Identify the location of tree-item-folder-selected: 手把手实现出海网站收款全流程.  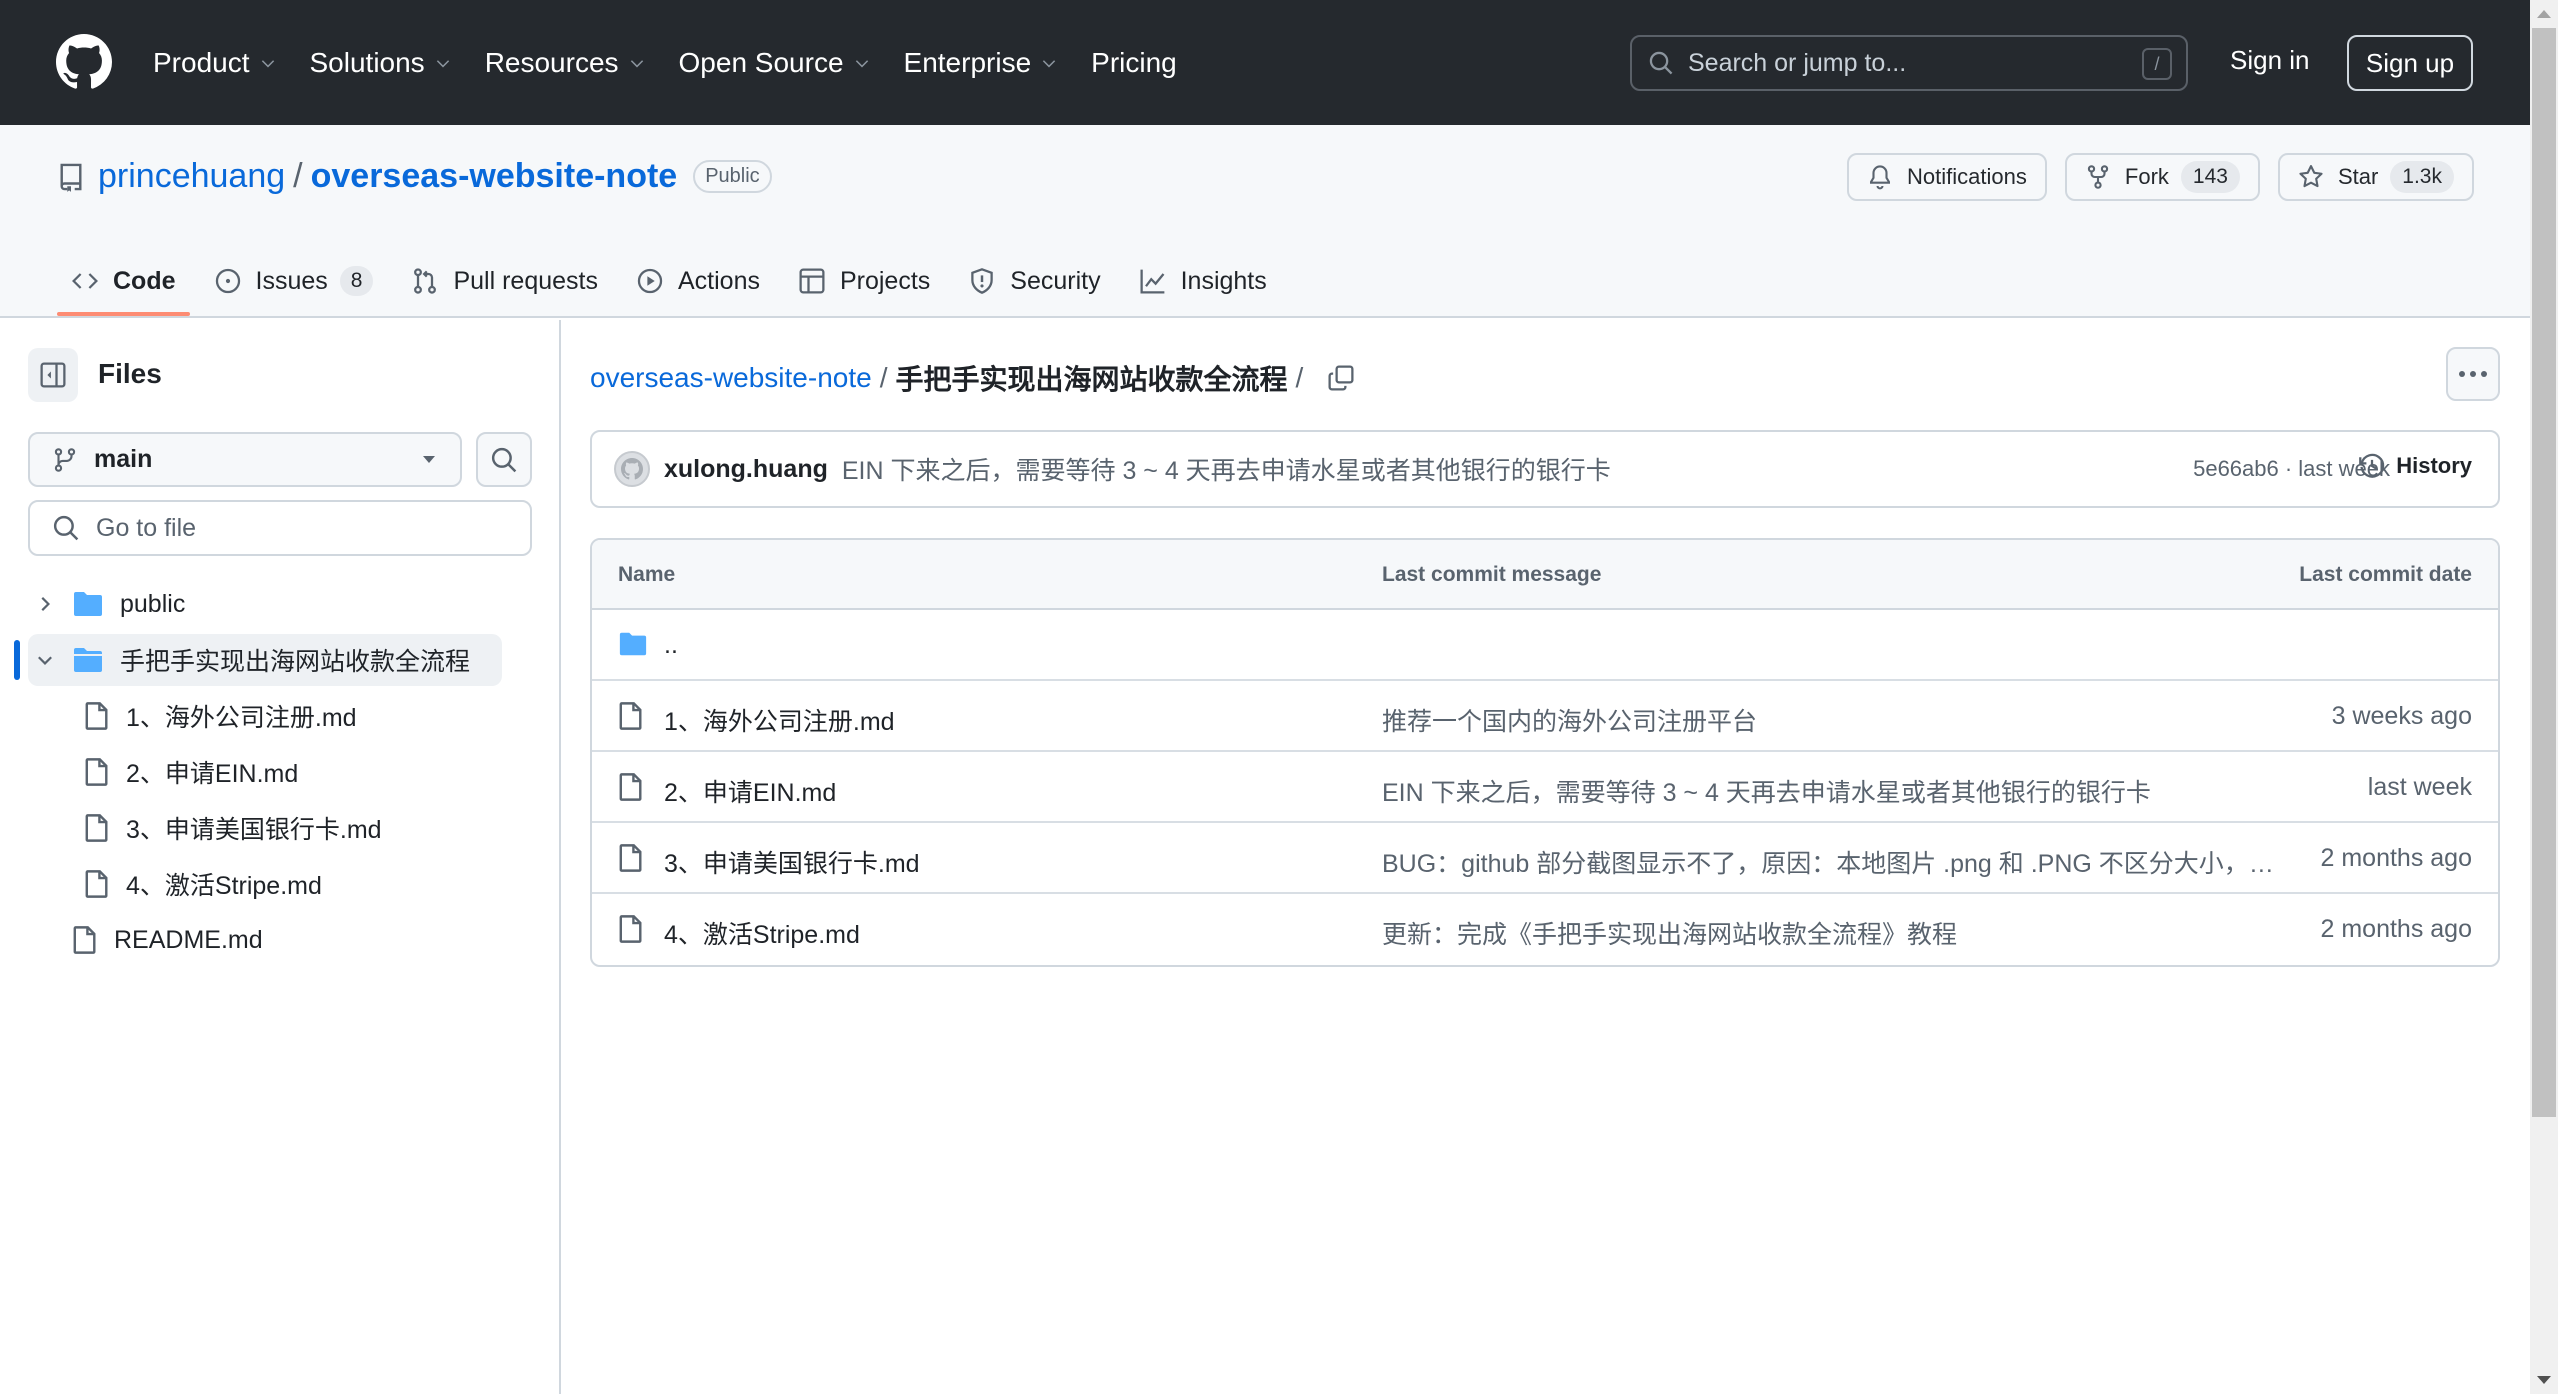
(265, 660).